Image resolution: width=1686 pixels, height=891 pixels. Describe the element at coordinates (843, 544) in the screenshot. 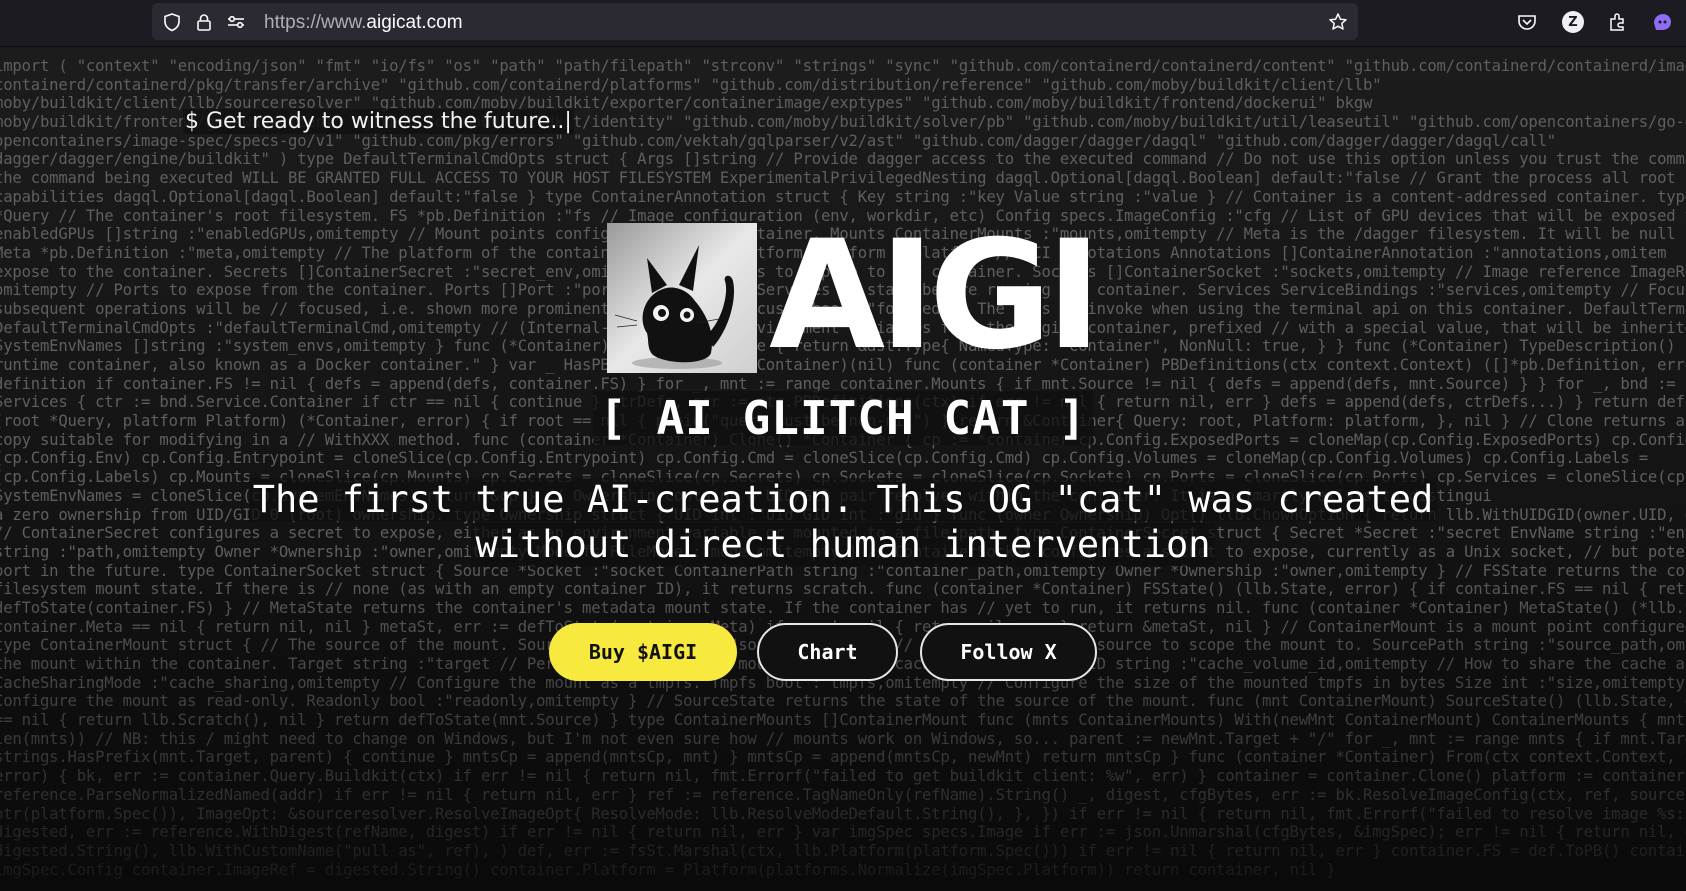

I see `tagline-line-2: without direct human intervention` at that location.